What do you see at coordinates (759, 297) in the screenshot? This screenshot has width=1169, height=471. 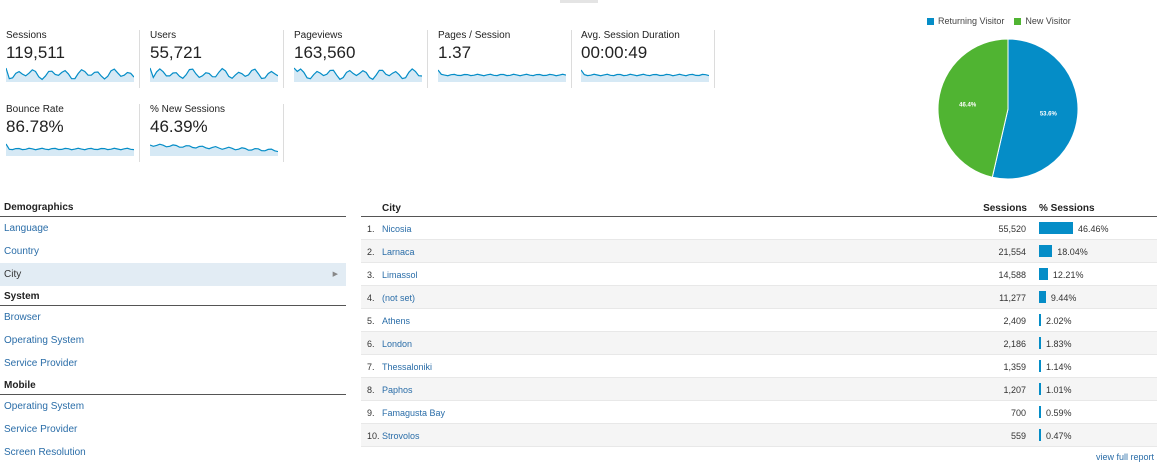 I see `table-row: 4. (not set) 11,277 9.44%` at bounding box center [759, 297].